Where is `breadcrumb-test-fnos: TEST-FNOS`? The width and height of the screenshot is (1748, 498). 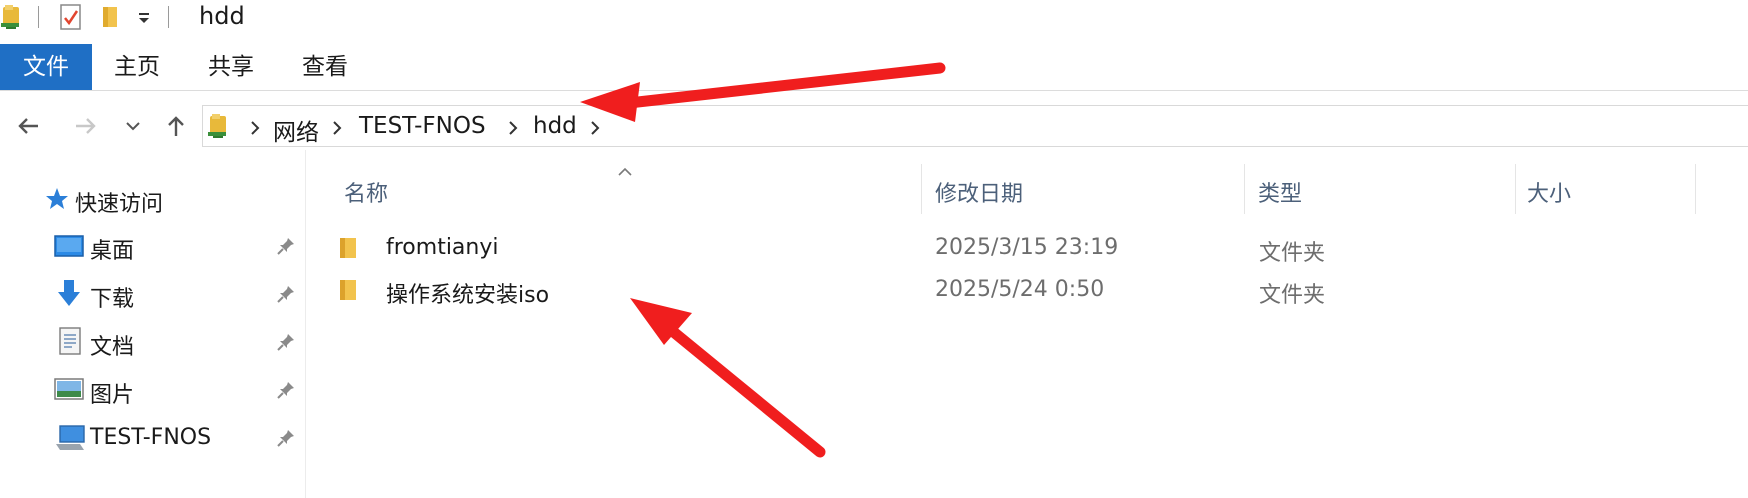 breadcrumb-test-fnos: TEST-FNOS is located at coordinates (422, 126).